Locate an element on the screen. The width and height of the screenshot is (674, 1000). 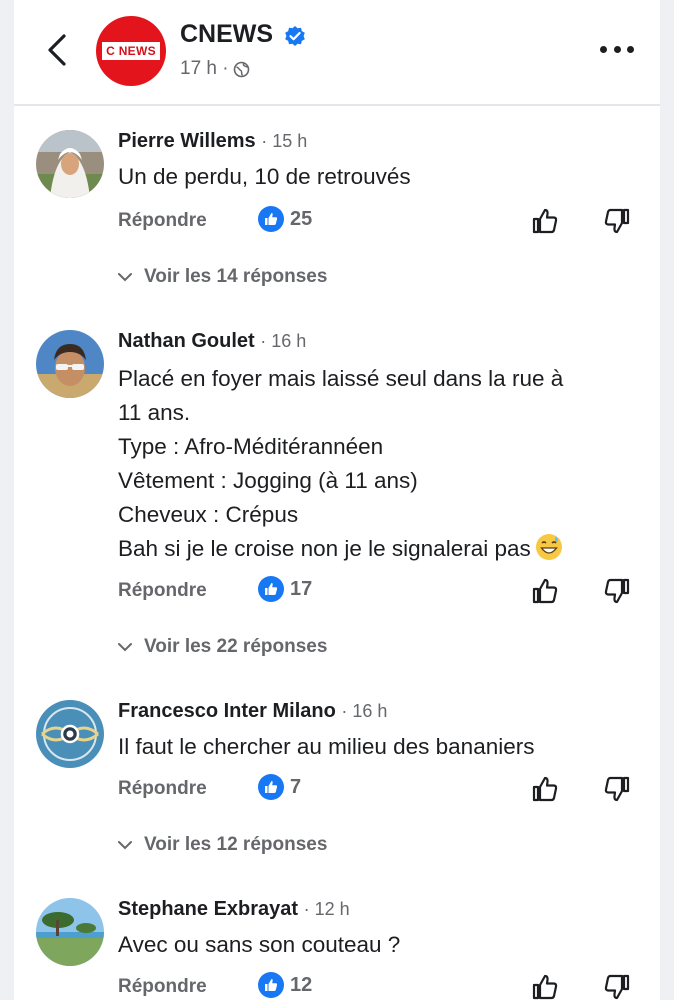
grinning-sweat-emoji is located at coordinates (549, 547).